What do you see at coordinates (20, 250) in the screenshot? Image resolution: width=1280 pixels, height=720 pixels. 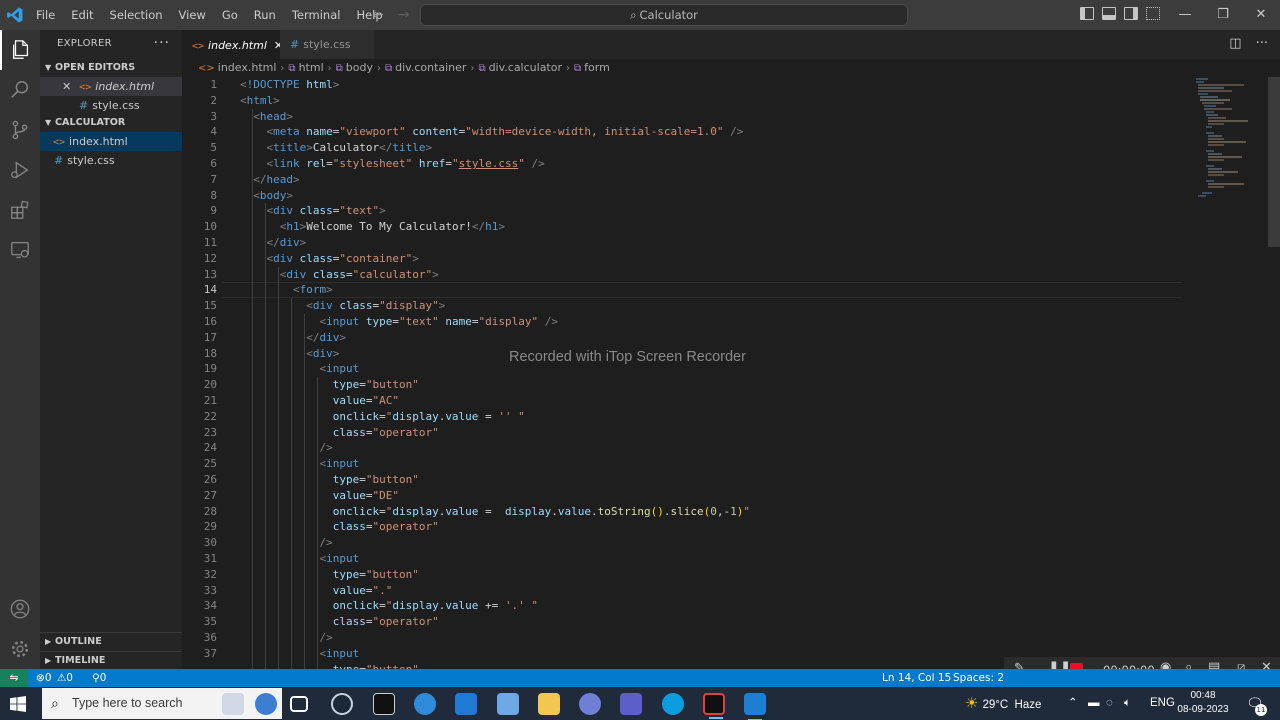 I see `remote-explorer-activity` at bounding box center [20, 250].